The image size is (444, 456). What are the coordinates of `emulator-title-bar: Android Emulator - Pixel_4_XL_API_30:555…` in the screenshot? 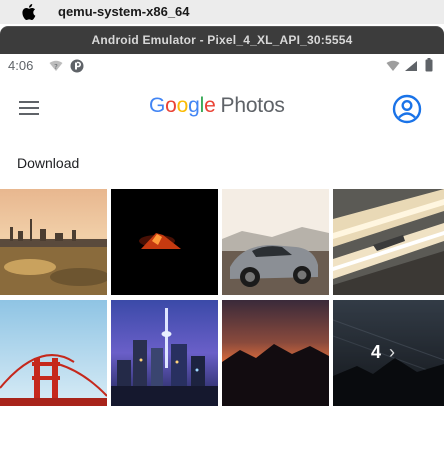 It's located at (222, 40).